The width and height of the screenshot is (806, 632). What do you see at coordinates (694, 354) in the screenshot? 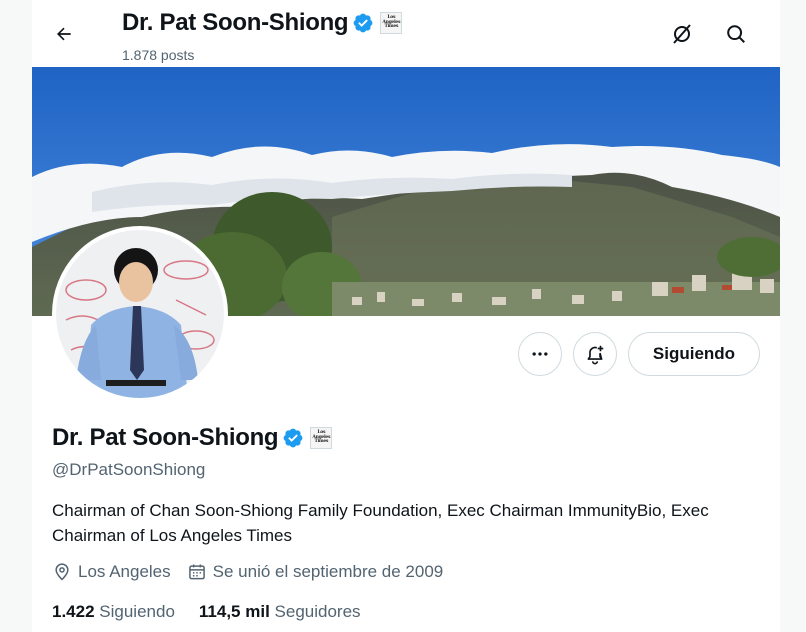
I see `following-button: Siguiendo` at bounding box center [694, 354].